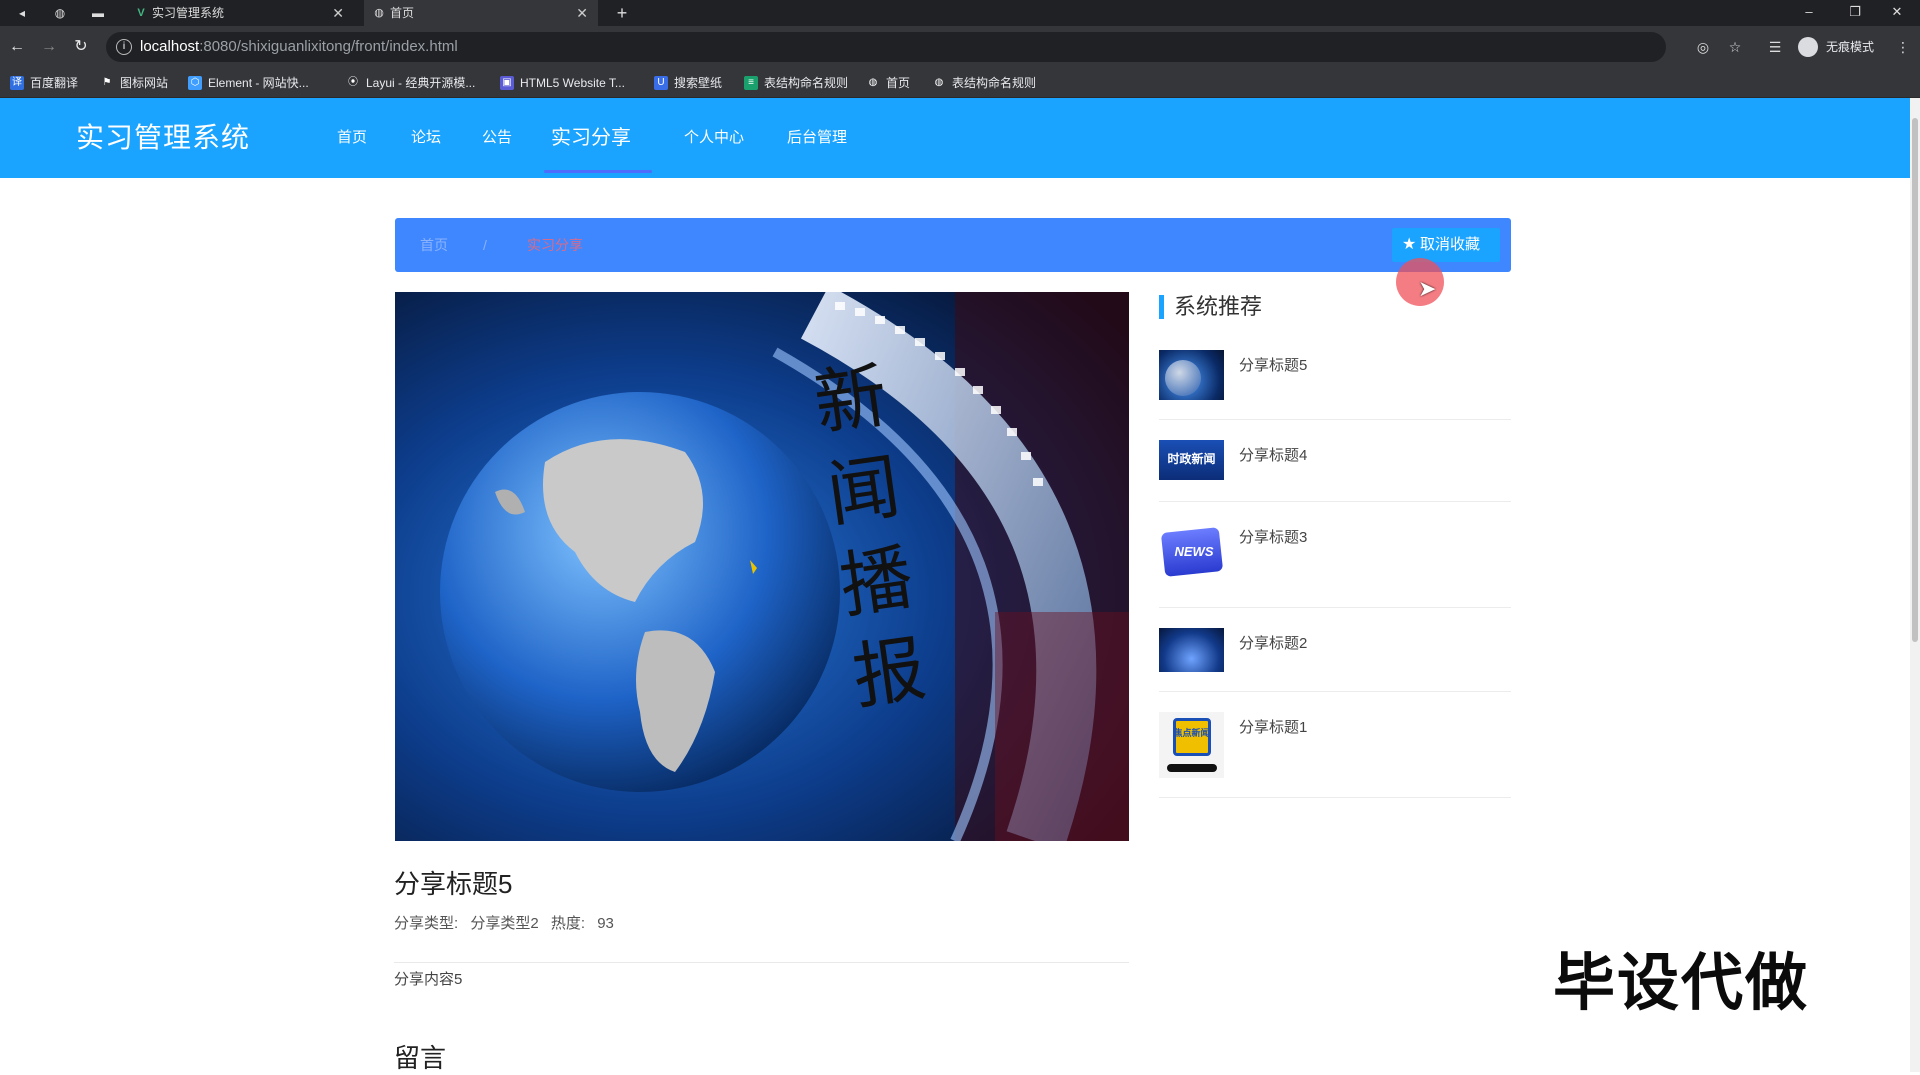  Describe the element at coordinates (44, 83) in the screenshot. I see `bookmark-item: 译百度翻译` at that location.